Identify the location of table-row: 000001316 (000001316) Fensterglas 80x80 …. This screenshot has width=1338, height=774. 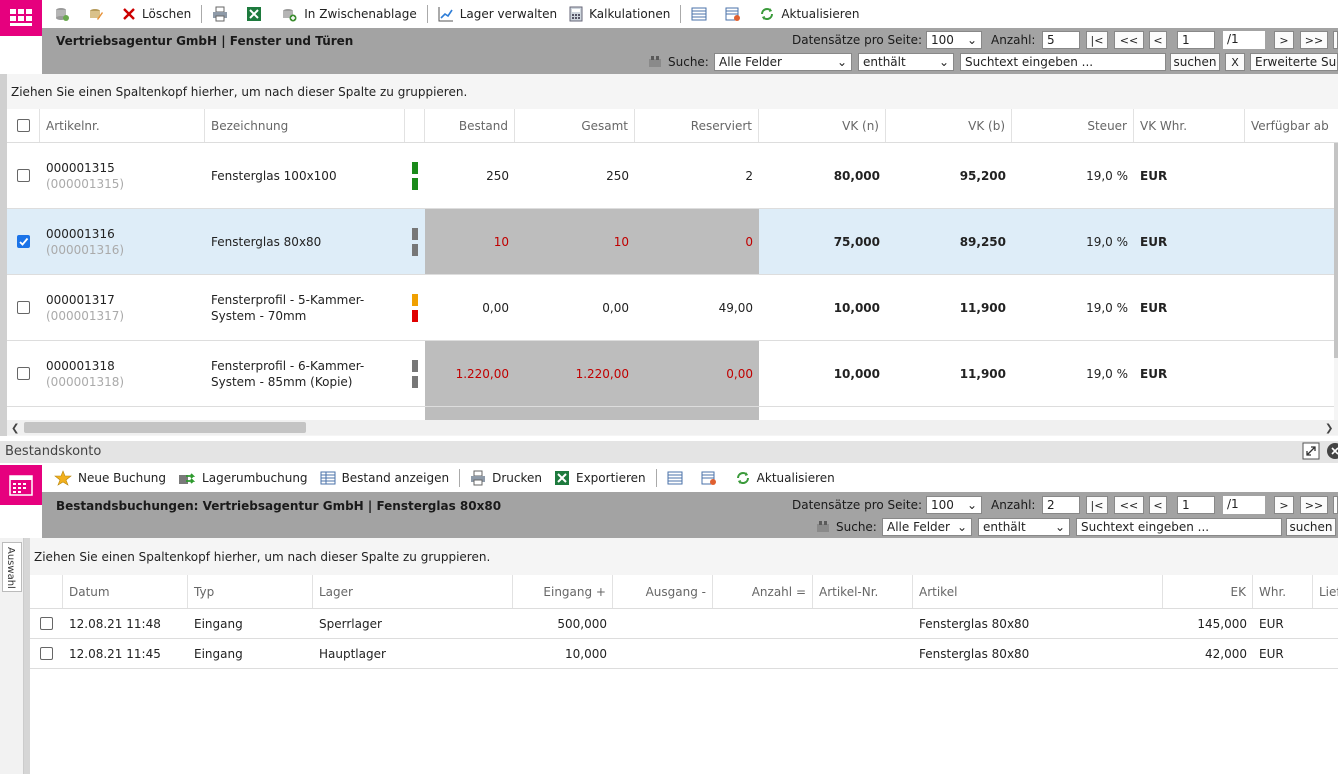
(670, 242).